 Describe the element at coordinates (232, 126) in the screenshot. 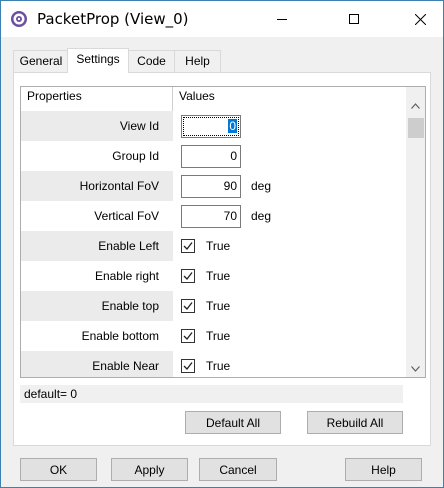

I see `selected-value: 0` at that location.